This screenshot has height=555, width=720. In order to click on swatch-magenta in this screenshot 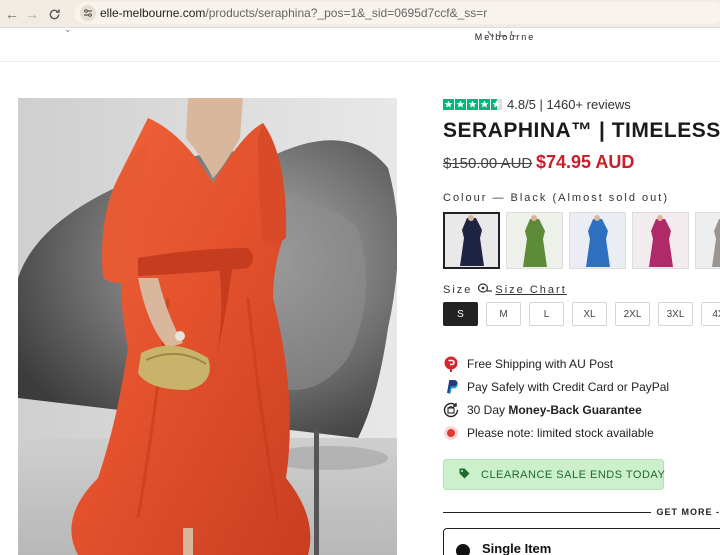, I will do `click(660, 240)`.